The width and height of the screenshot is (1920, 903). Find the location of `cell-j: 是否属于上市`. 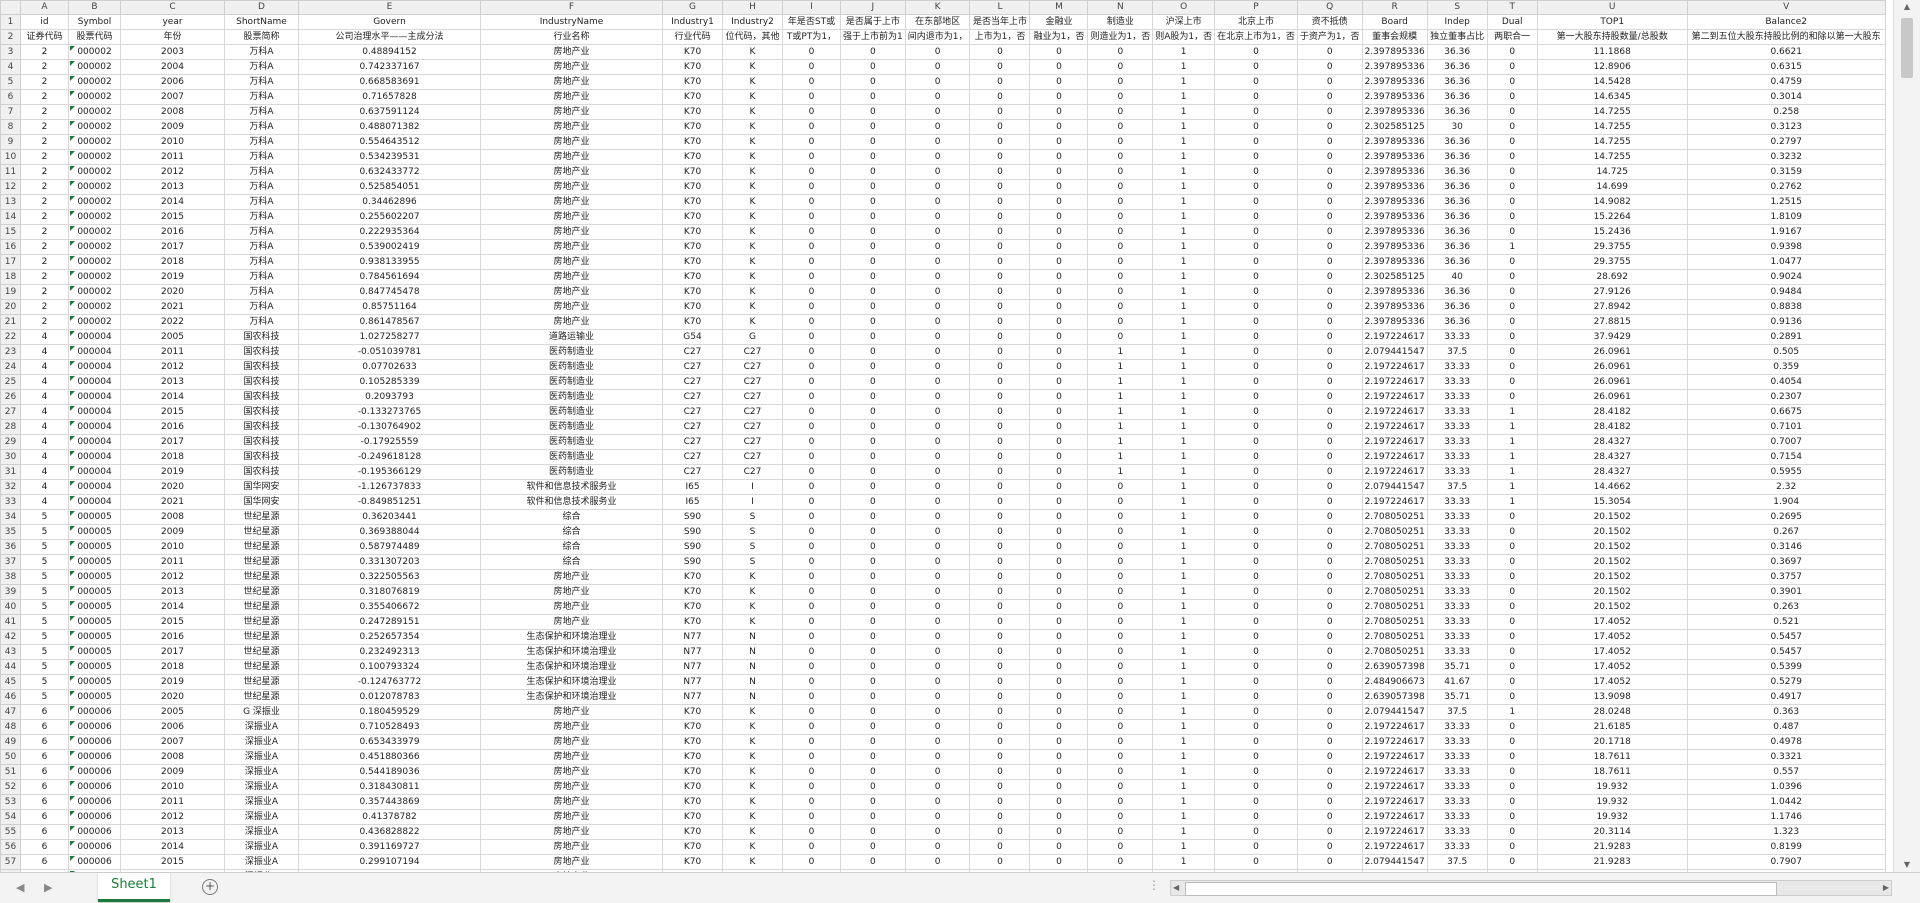

cell-j: 是否属于上市 is located at coordinates (873, 22).